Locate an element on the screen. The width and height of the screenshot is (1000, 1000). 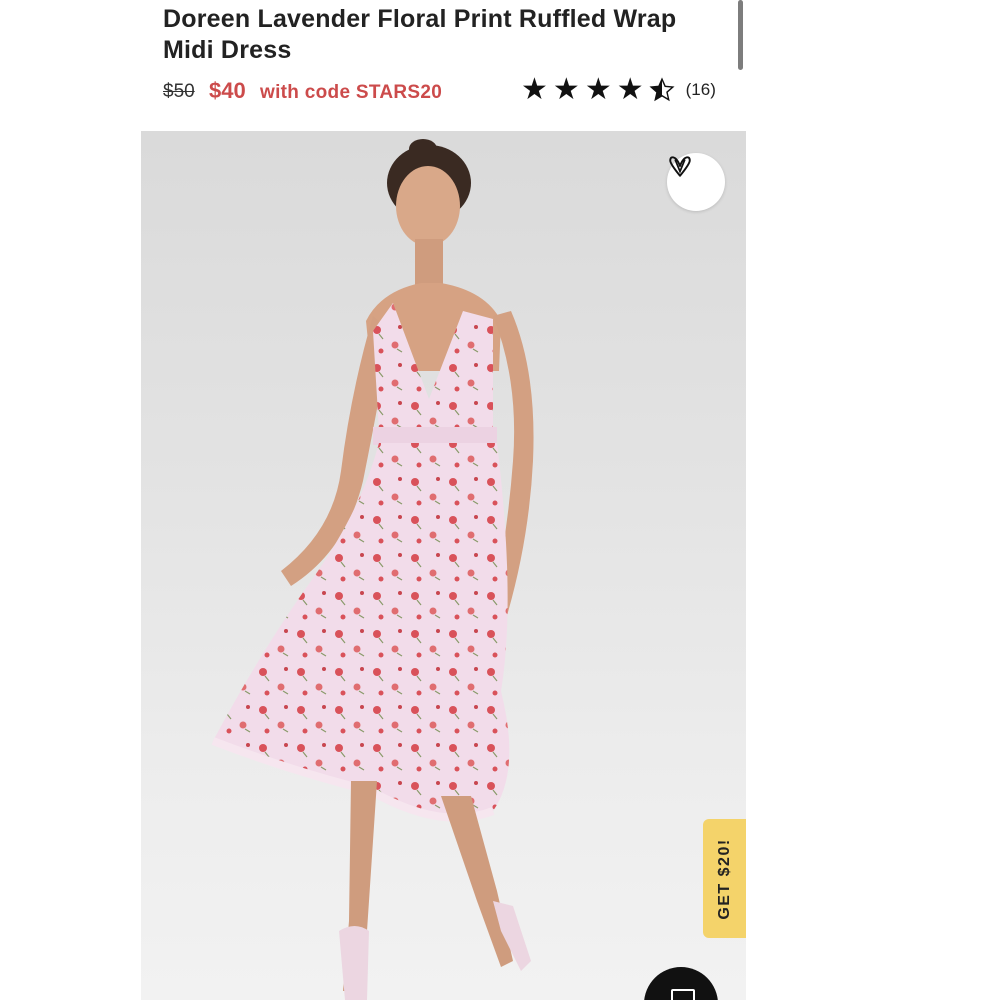
promo-tab-label: GET $20! is located at coordinates (724, 878).